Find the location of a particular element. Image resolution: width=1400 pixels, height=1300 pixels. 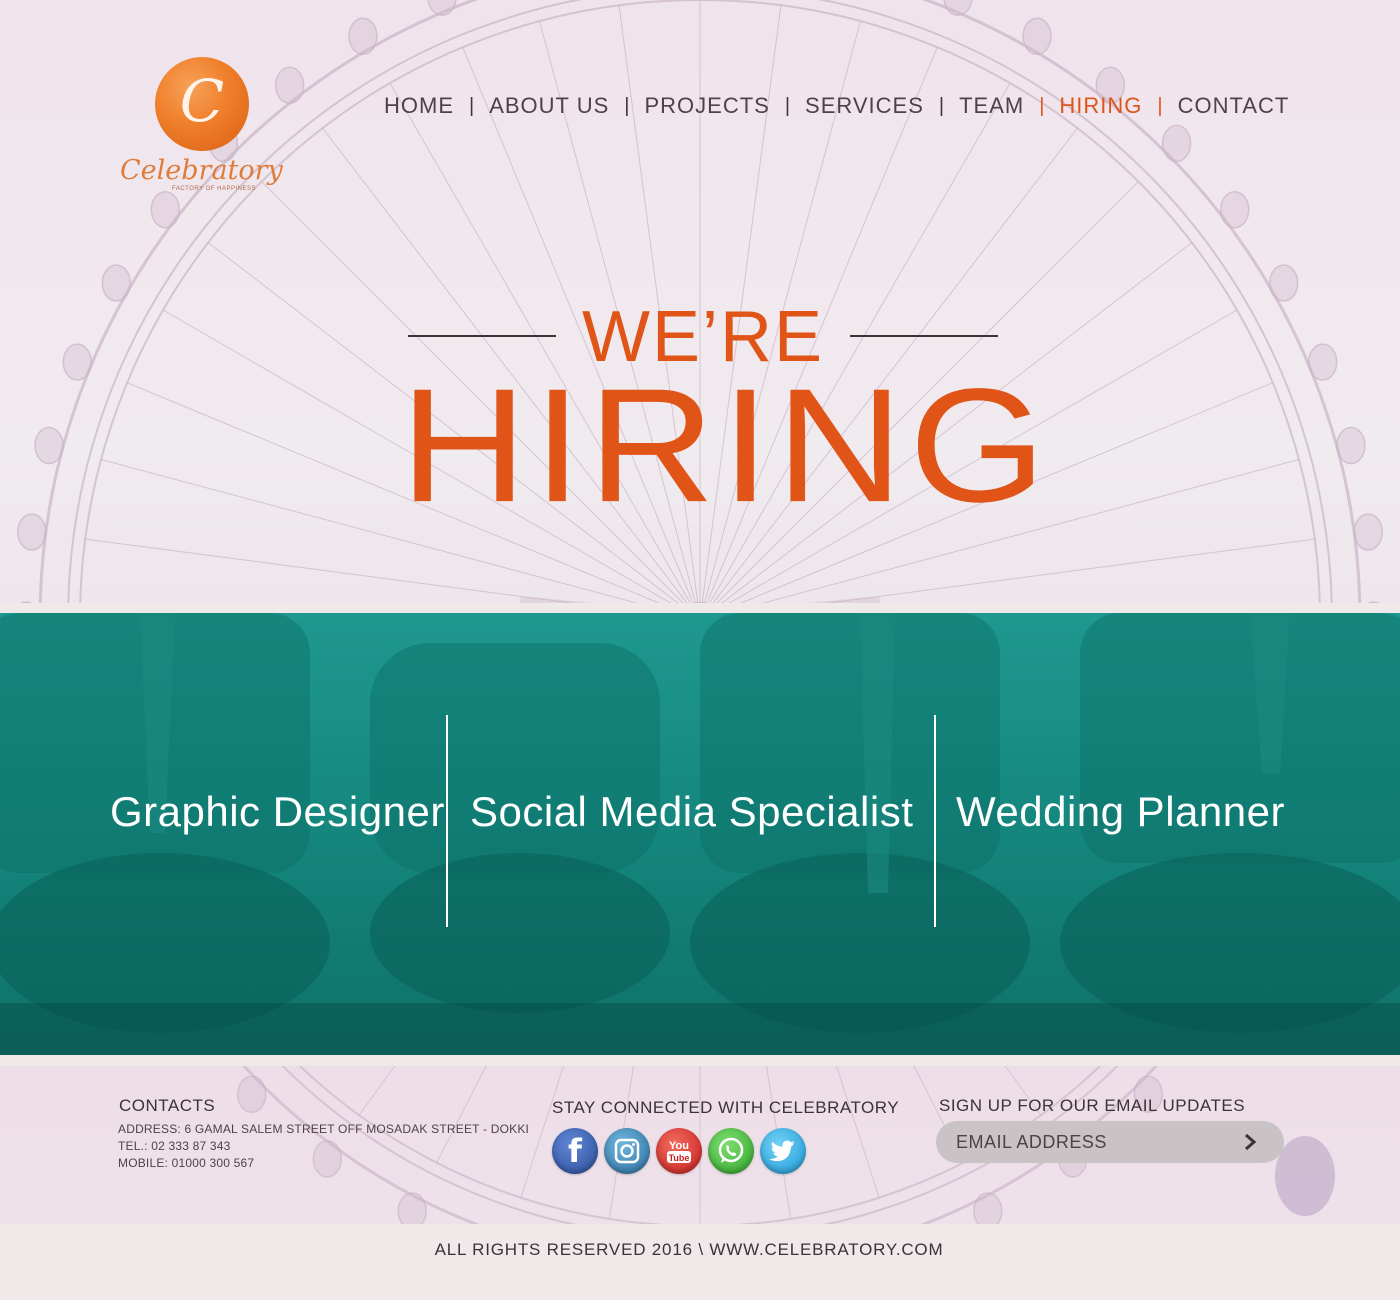

job-social-media-specialist: Social Media Specialist is located at coordinates (691, 812).